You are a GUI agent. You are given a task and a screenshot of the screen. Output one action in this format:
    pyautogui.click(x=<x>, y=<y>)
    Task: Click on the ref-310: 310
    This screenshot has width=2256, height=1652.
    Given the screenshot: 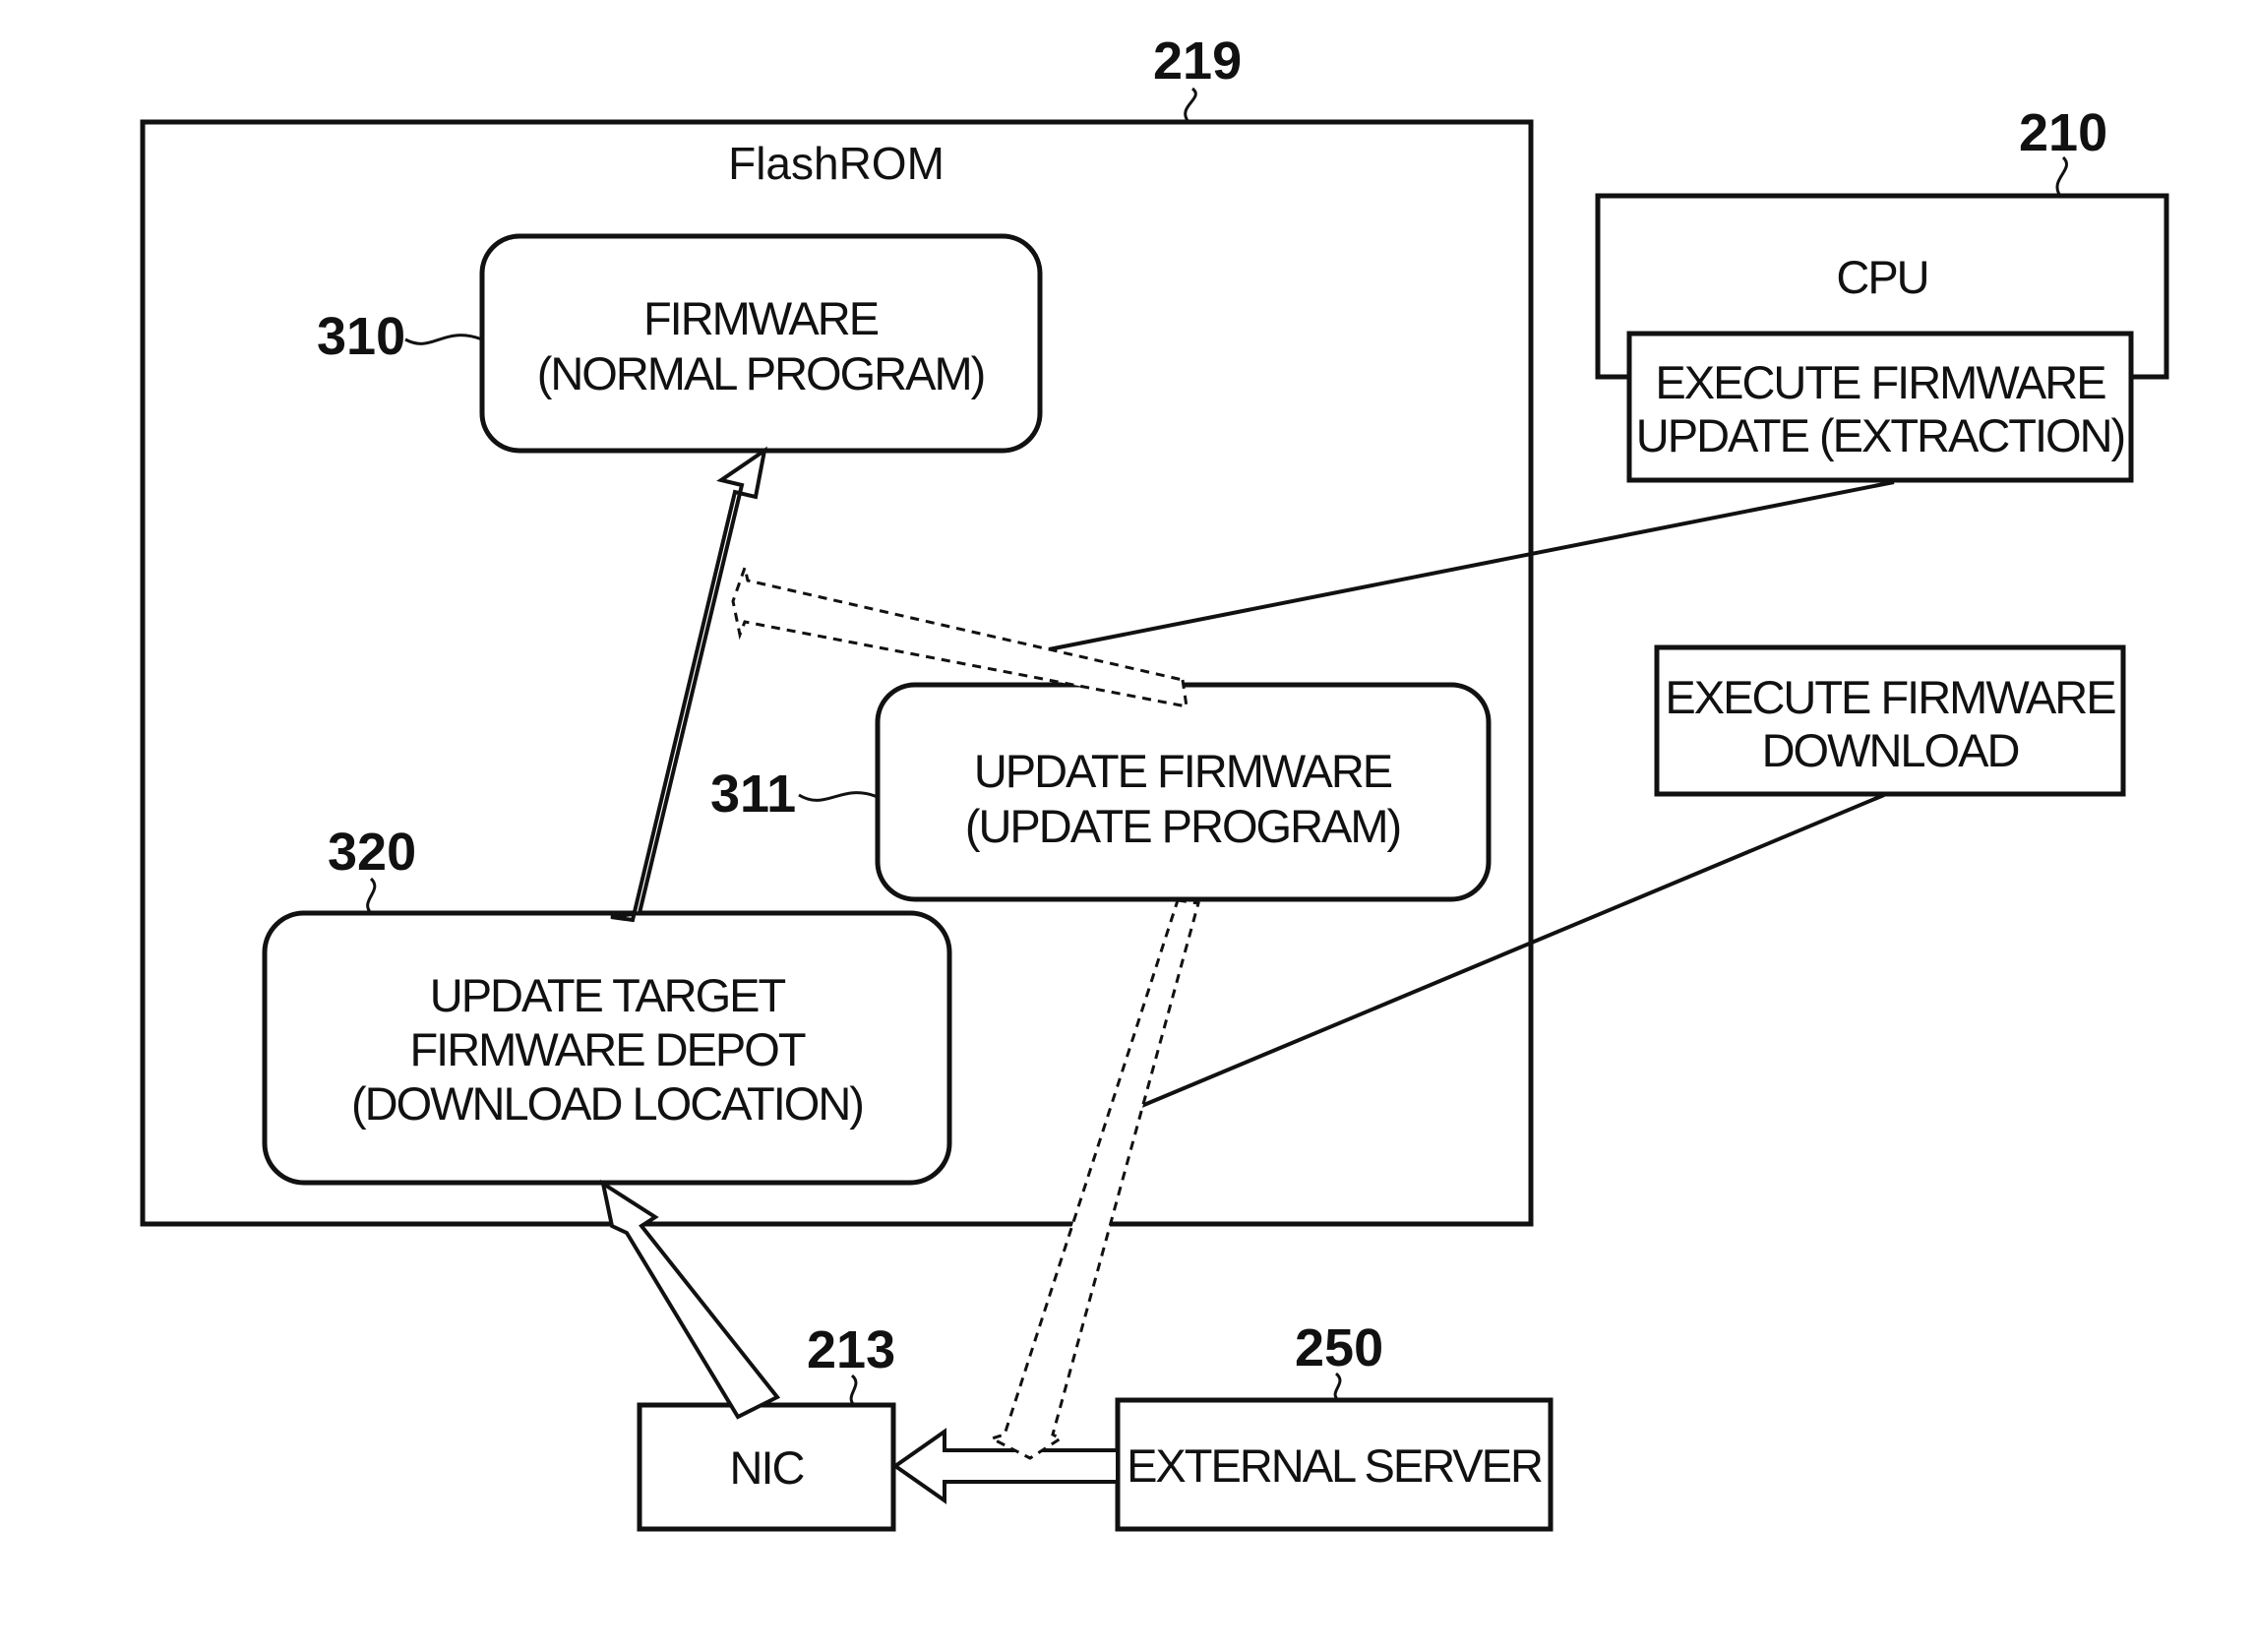 What is the action you would take?
    pyautogui.click(x=361, y=336)
    